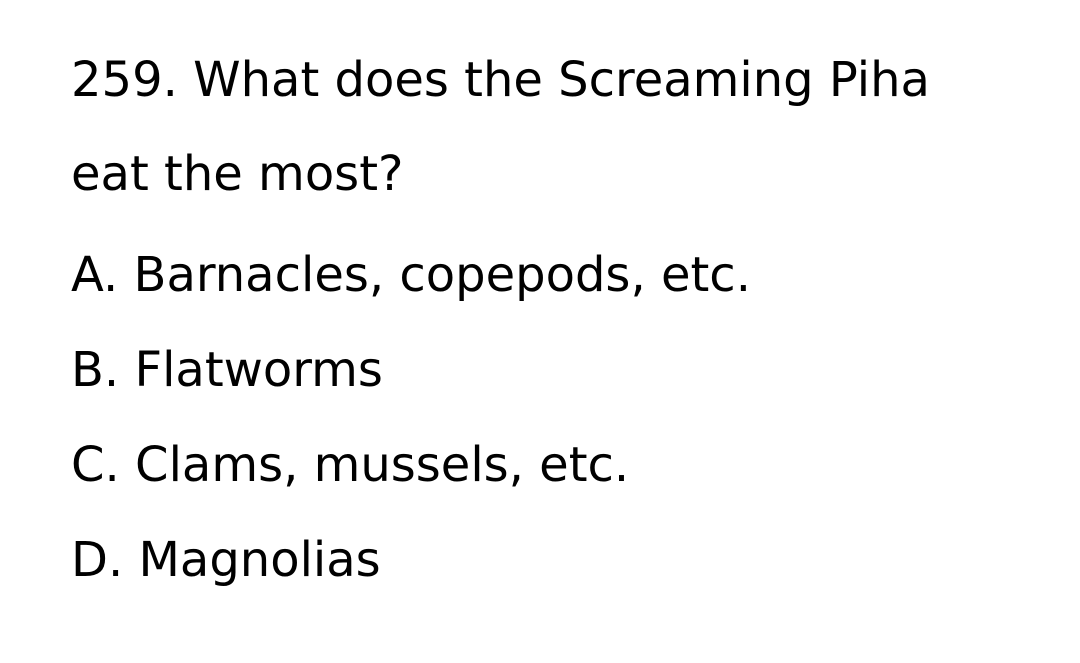 This screenshot has height=663, width=1080. What do you see at coordinates (95, 370) in the screenshot?
I see `option-letter: B.` at bounding box center [95, 370].